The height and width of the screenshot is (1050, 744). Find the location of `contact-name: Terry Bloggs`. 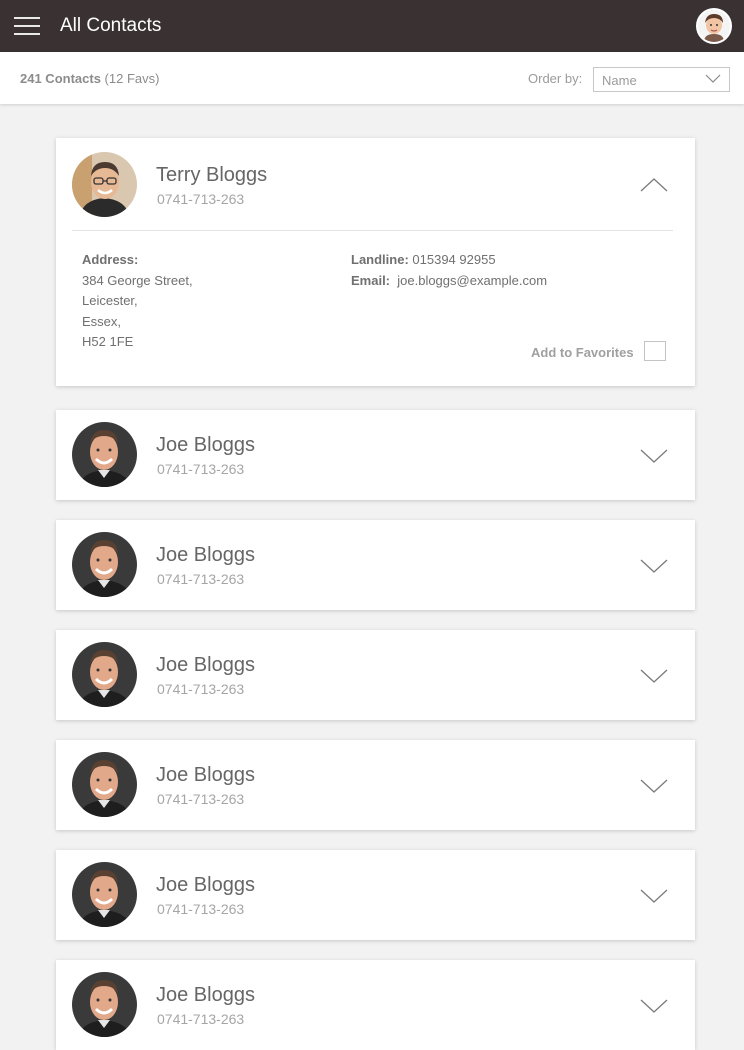

contact-name: Terry Bloggs is located at coordinates (212, 175).